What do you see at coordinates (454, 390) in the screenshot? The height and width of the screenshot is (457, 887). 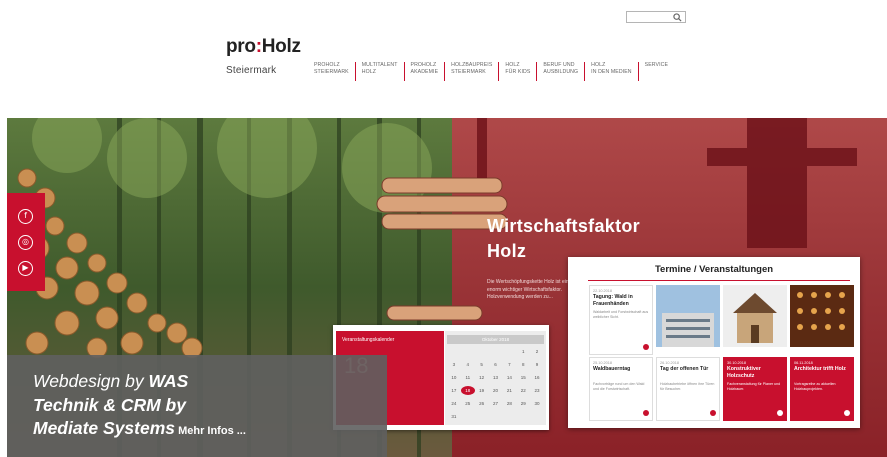 I see `calendar-day-cell: 17` at bounding box center [454, 390].